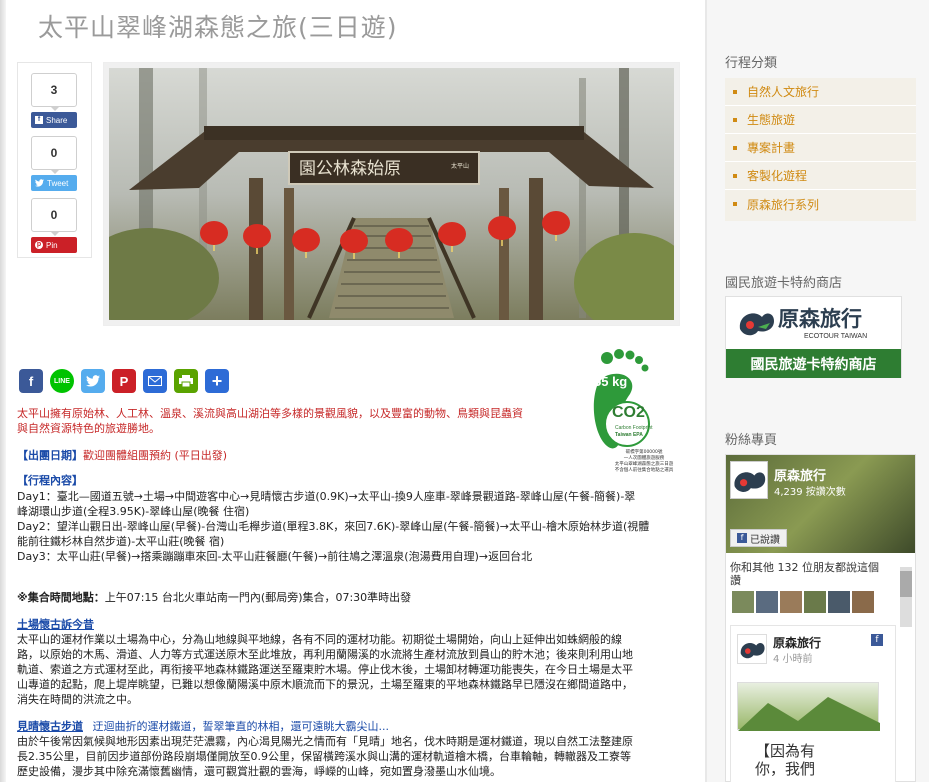 Image resolution: width=929 pixels, height=782 pixels. I want to click on fb-page-avatar, so click(749, 480).